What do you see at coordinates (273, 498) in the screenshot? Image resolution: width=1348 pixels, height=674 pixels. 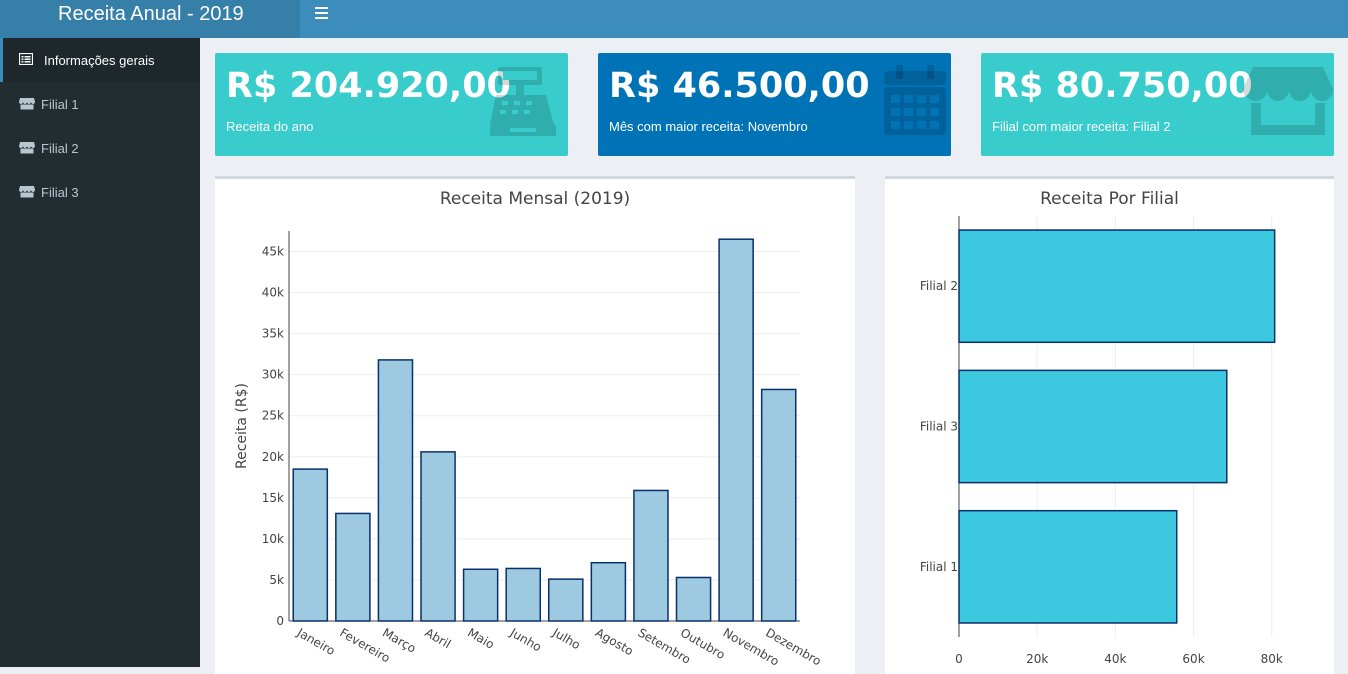 I see `y-tick-label: 15k` at bounding box center [273, 498].